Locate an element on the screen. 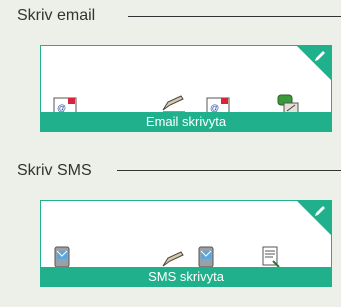  card-label: Email skrivyta is located at coordinates (186, 121).